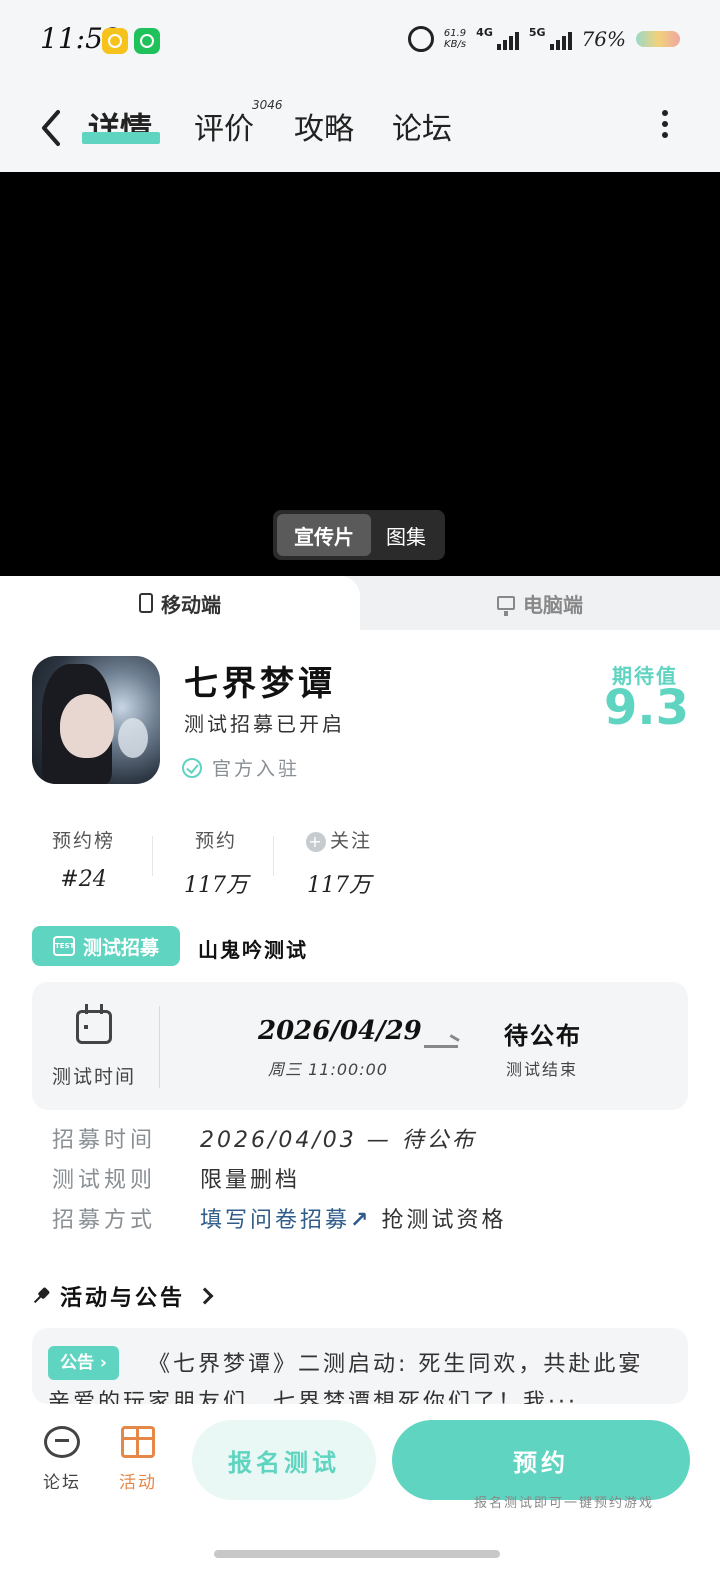  What do you see at coordinates (250, 1180) in the screenshot?
I see `test-rule-value: 限量删档` at bounding box center [250, 1180].